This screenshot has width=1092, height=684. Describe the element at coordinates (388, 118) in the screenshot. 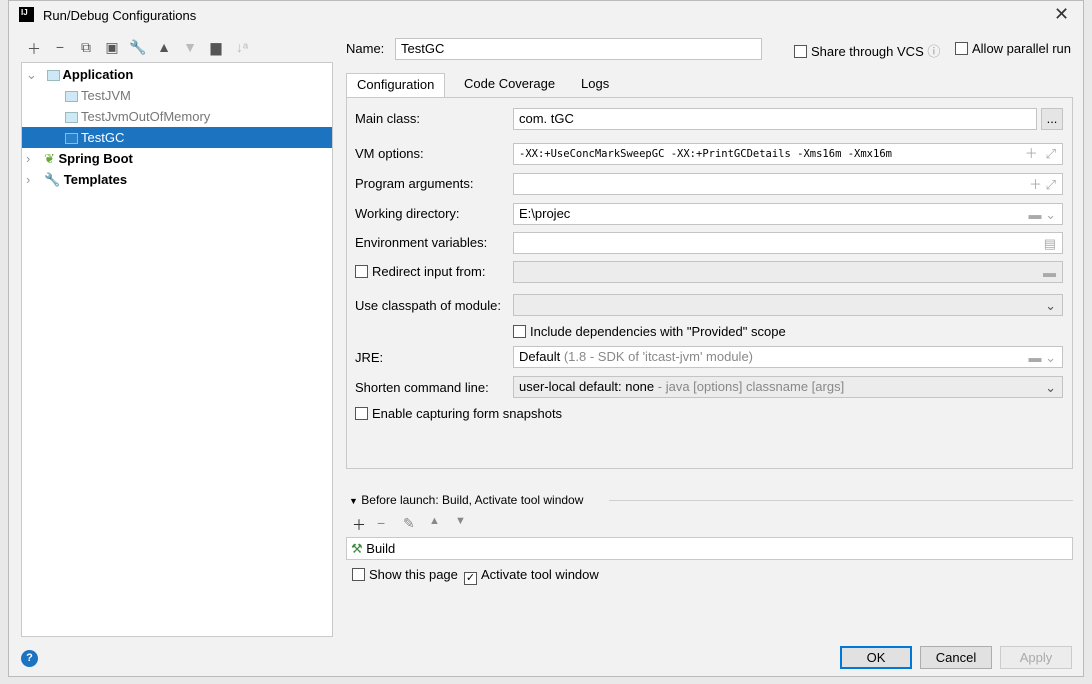

I see `main-class-label: Main class:` at that location.